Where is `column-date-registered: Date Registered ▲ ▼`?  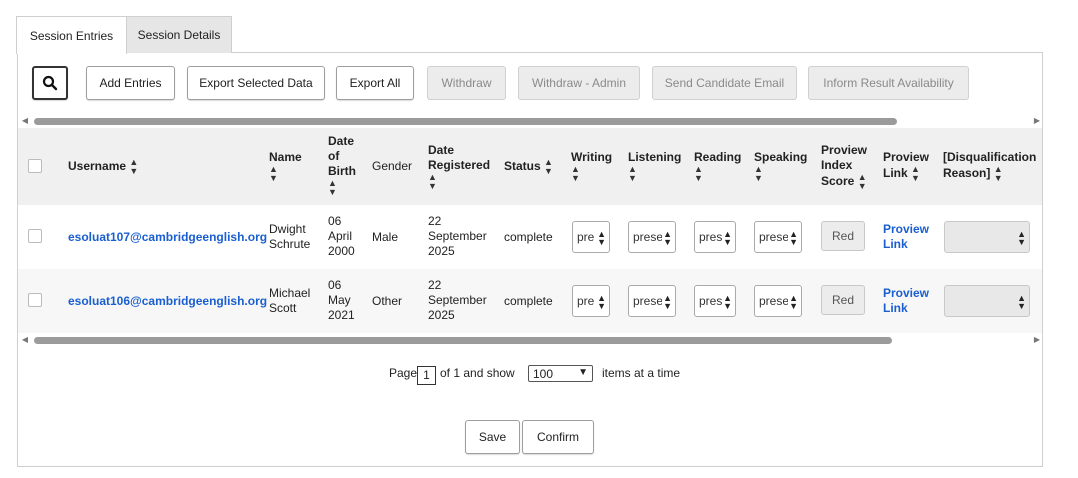 column-date-registered: Date Registered ▲ ▼ is located at coordinates (459, 167).